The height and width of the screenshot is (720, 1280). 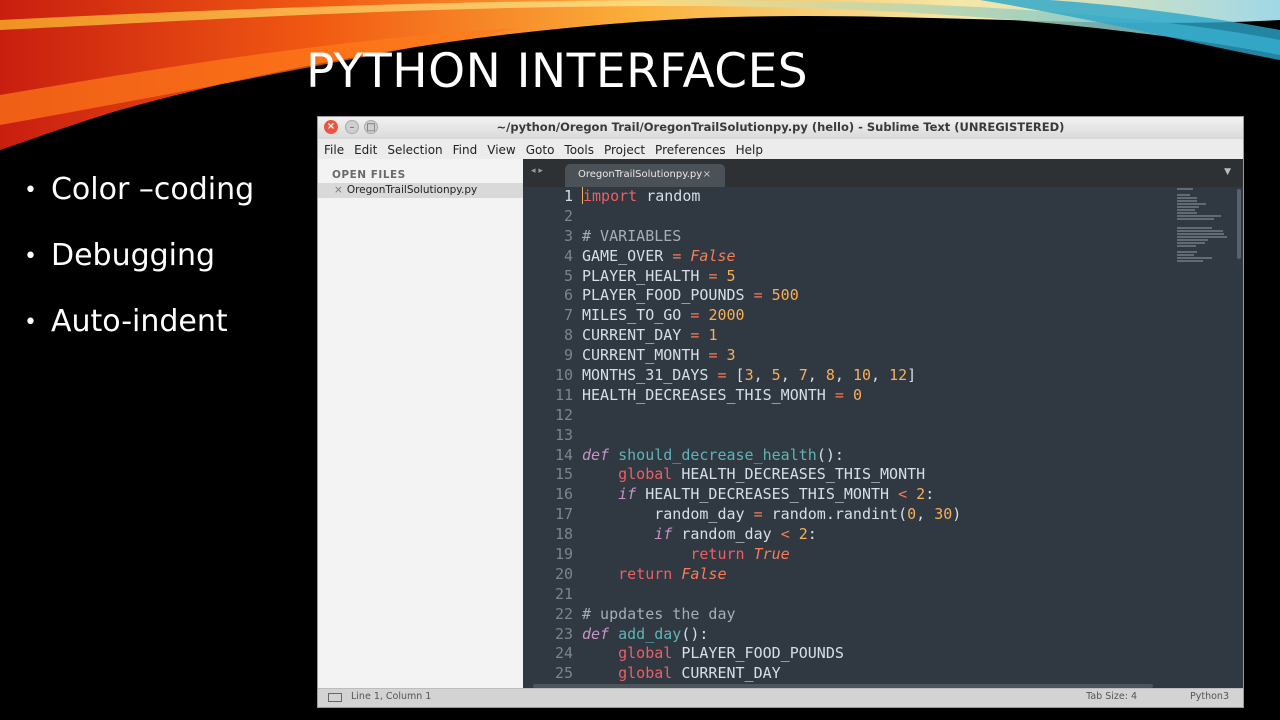 What do you see at coordinates (645, 275) in the screenshot?
I see `code-token: PLAYER_HEALTH` at bounding box center [645, 275].